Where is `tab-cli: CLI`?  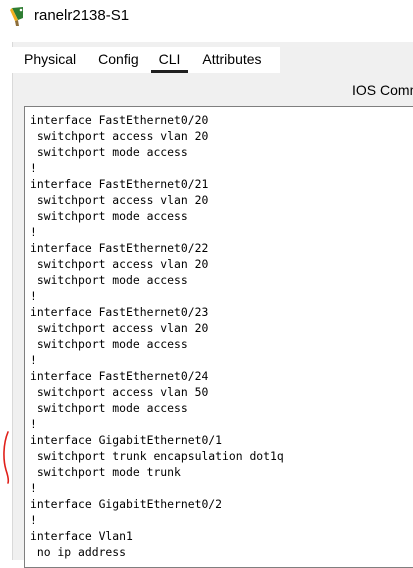
tab-cli: CLI is located at coordinates (169, 62).